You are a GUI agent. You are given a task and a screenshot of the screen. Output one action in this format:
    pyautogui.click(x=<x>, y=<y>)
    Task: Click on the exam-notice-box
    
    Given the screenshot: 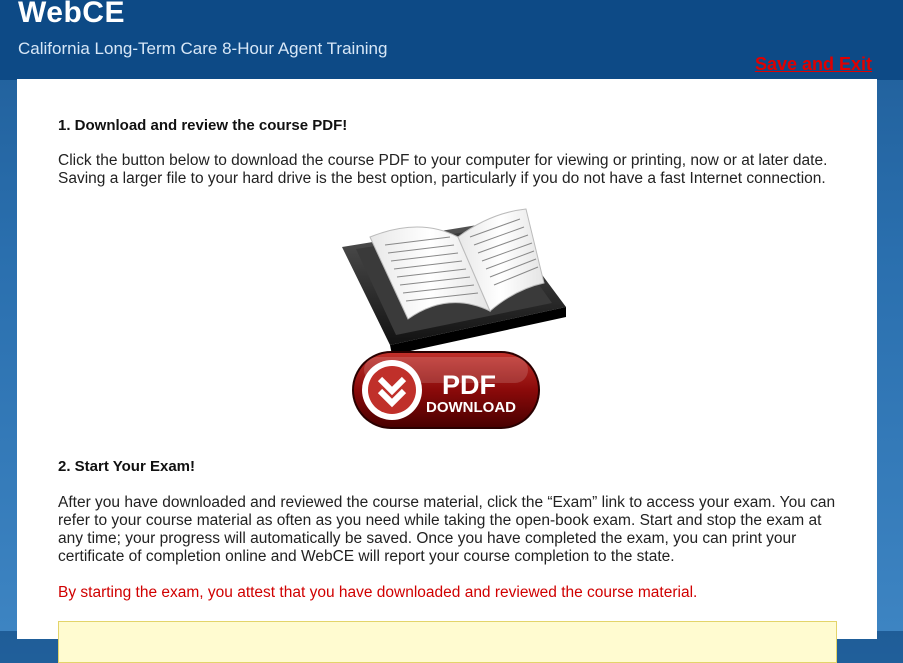 What is the action you would take?
    pyautogui.click(x=447, y=642)
    